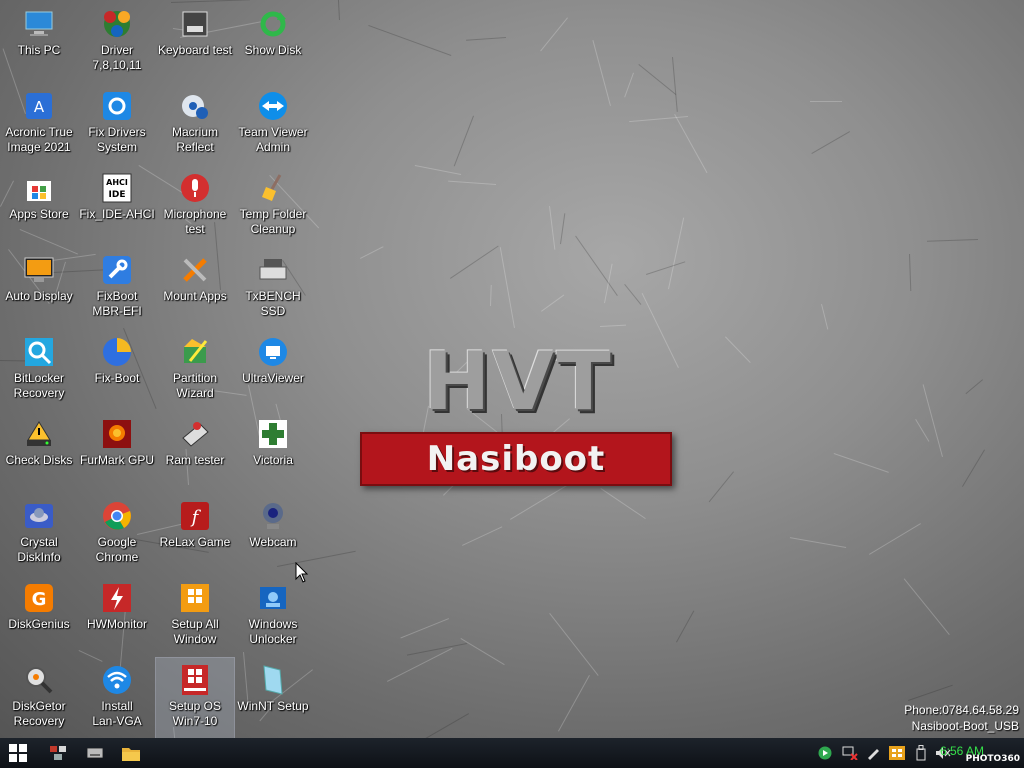 This screenshot has width=1024, height=768. I want to click on desktop-icon-label: WinNT Setup, so click(273, 706).